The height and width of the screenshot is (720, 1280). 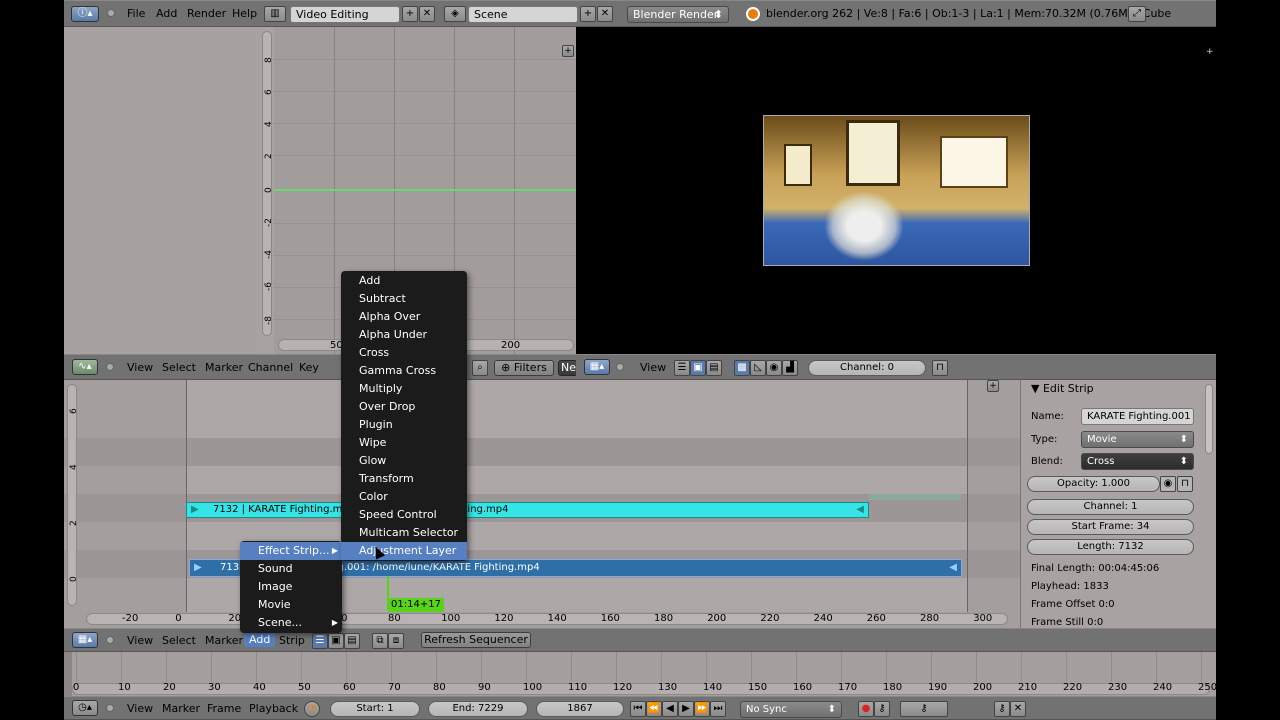 What do you see at coordinates (85, 367) in the screenshot?
I see `graph-editor-type-icon: ∿▴` at bounding box center [85, 367].